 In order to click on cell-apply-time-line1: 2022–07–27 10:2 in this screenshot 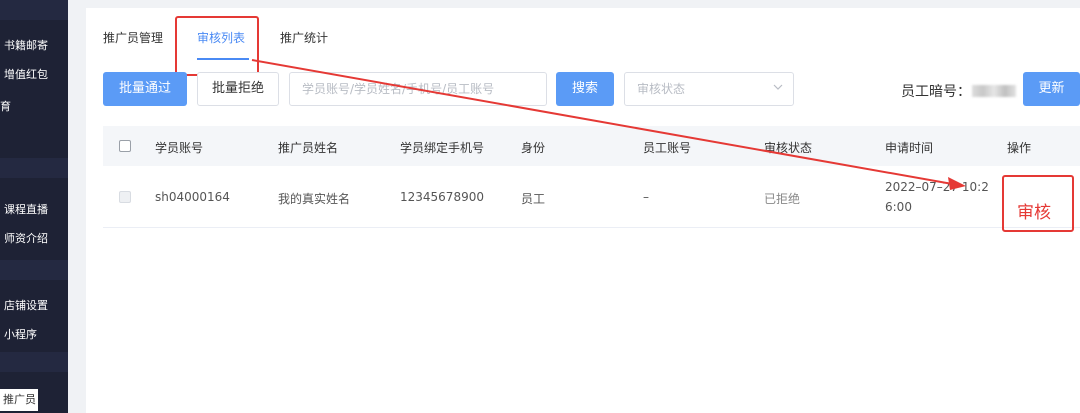, I will do `click(937, 187)`.